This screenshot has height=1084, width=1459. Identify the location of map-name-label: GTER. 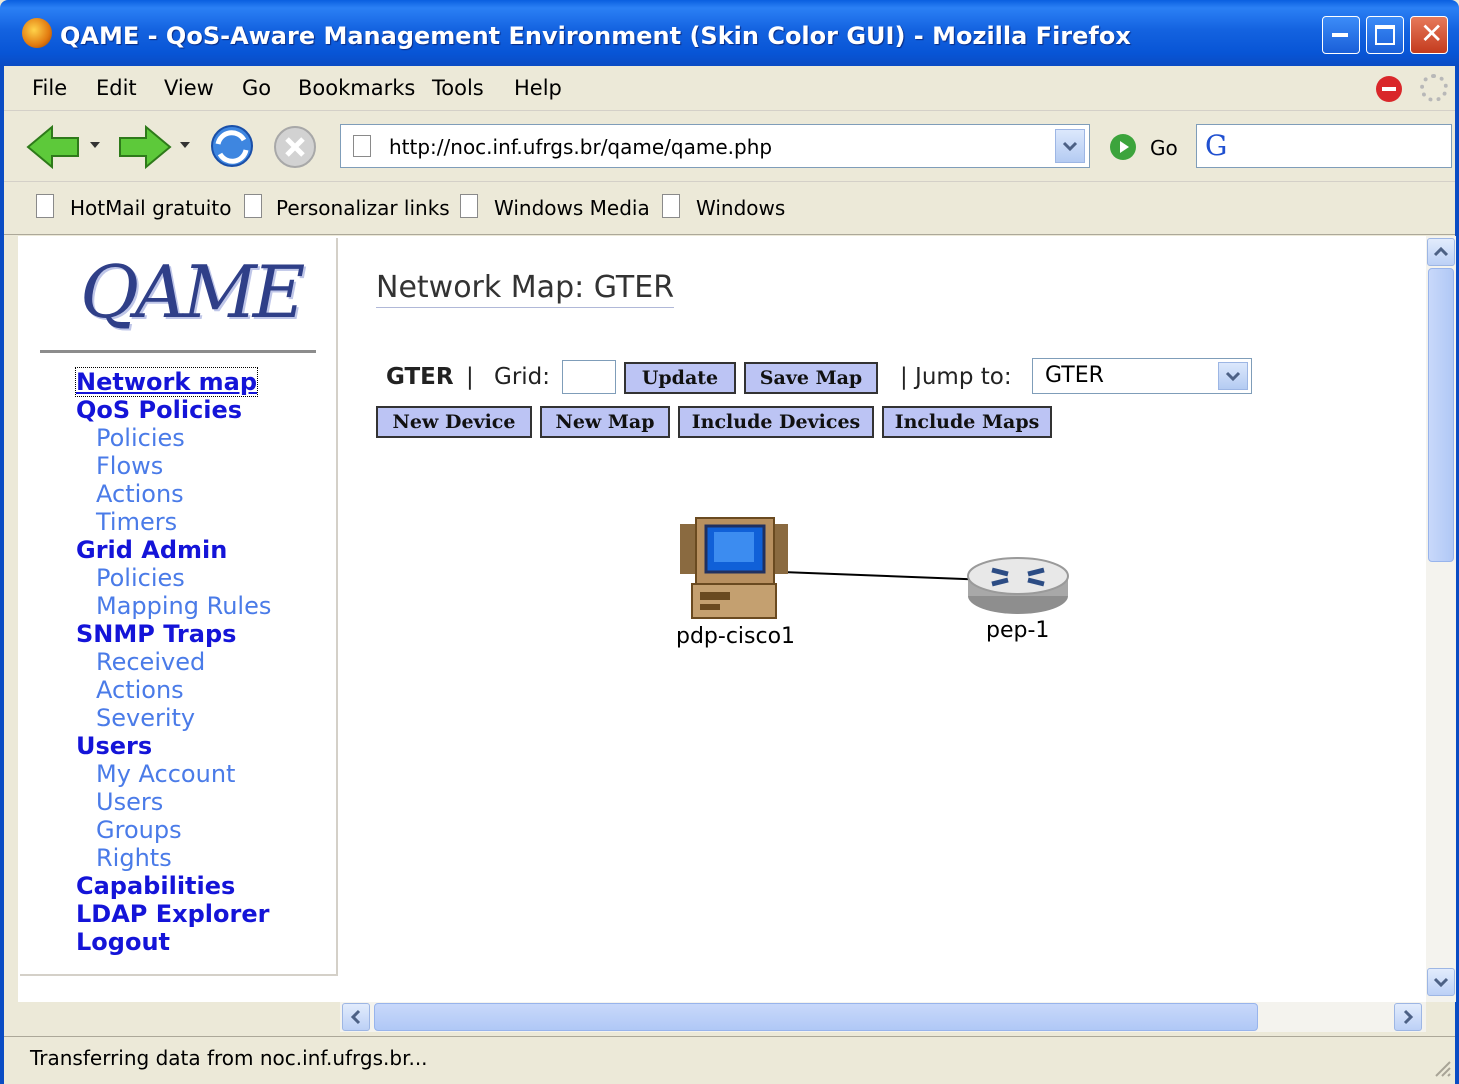
(420, 377).